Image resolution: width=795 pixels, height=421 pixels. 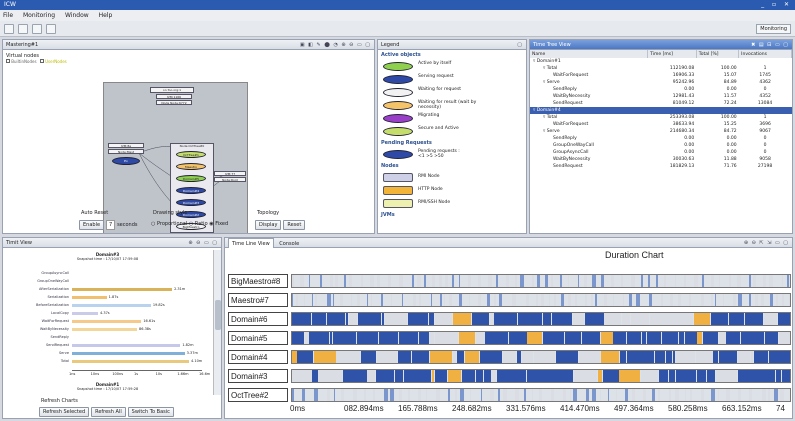 I want to click on time-tree-row: ▿ Total 112190.08 100.00 1, so click(x=661, y=68).